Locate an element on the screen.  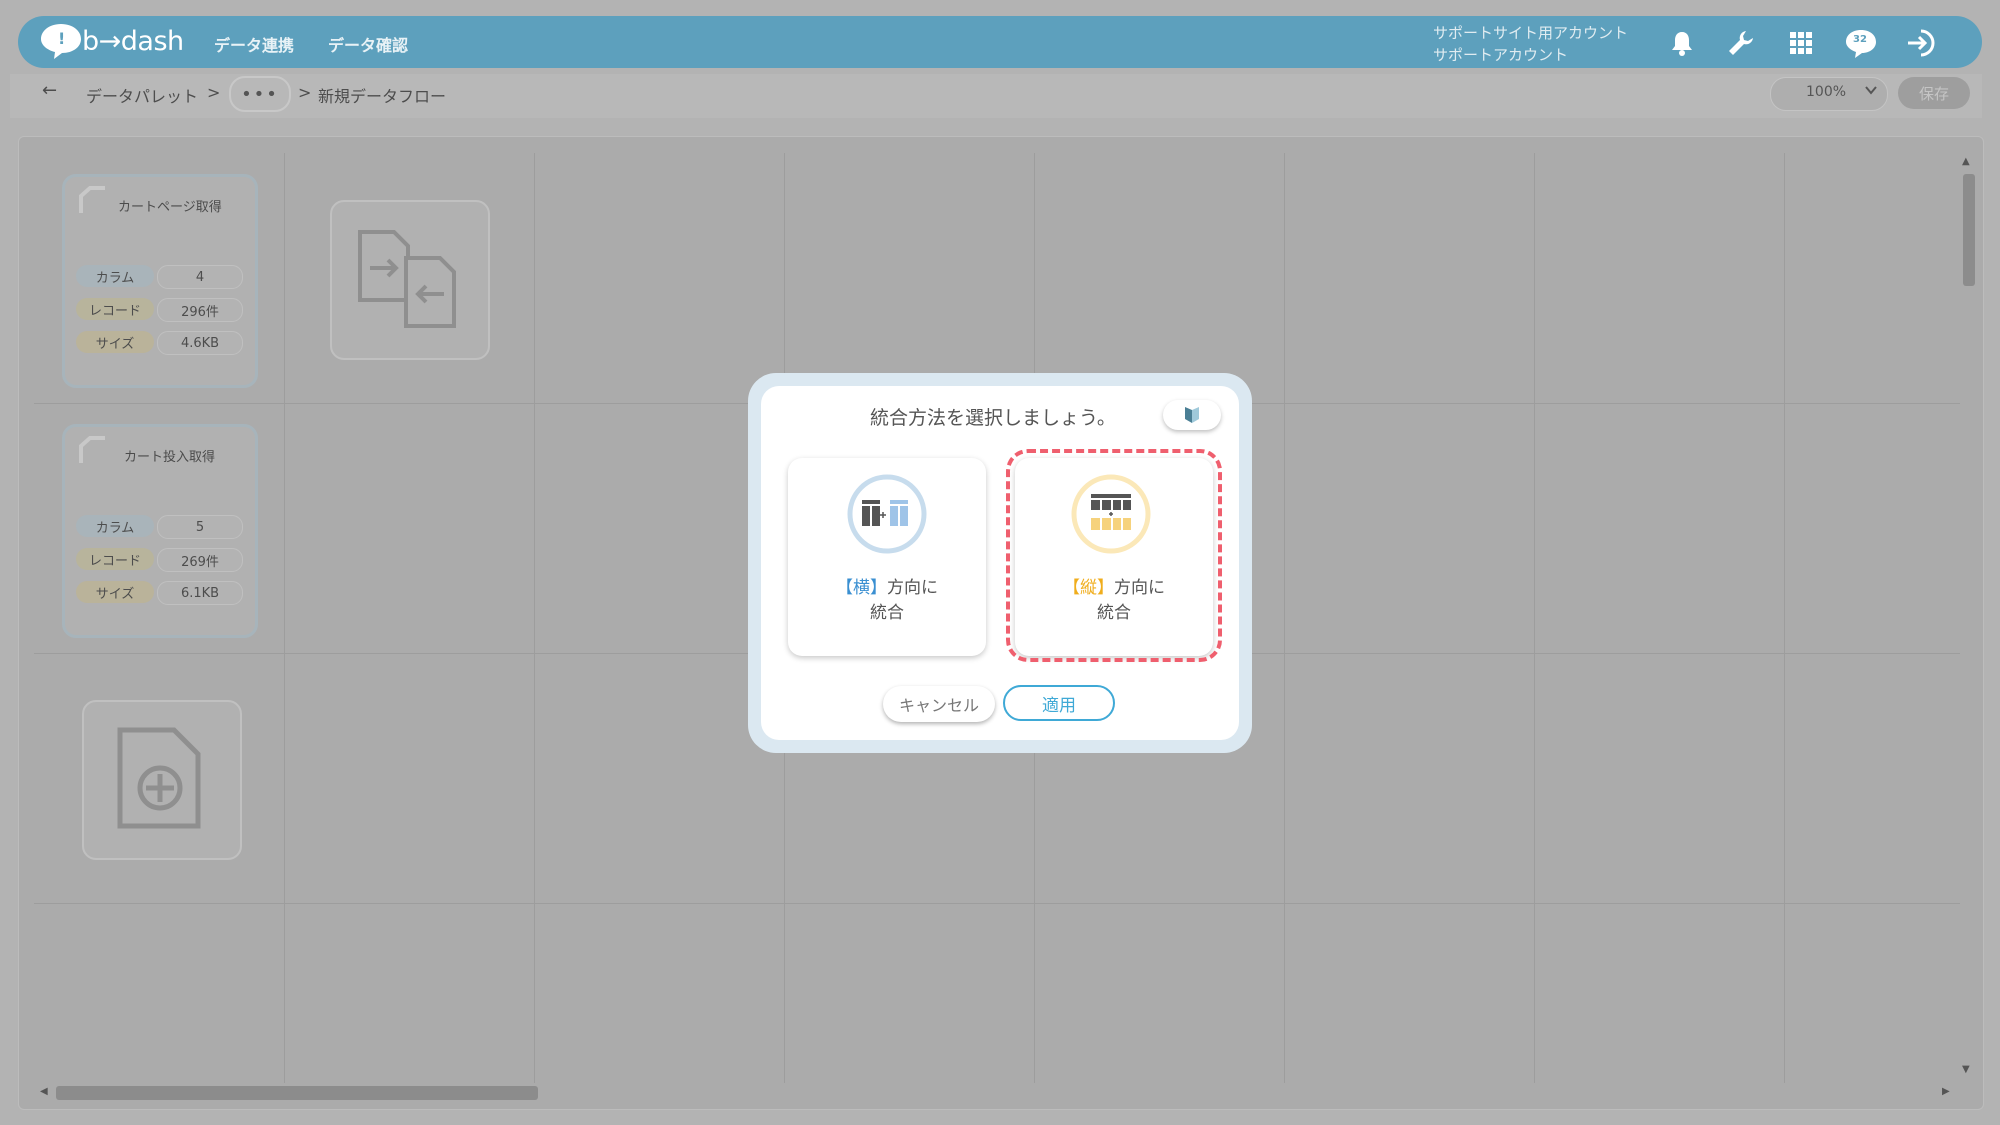
beginner-mark-icon is located at coordinates (1192, 415).